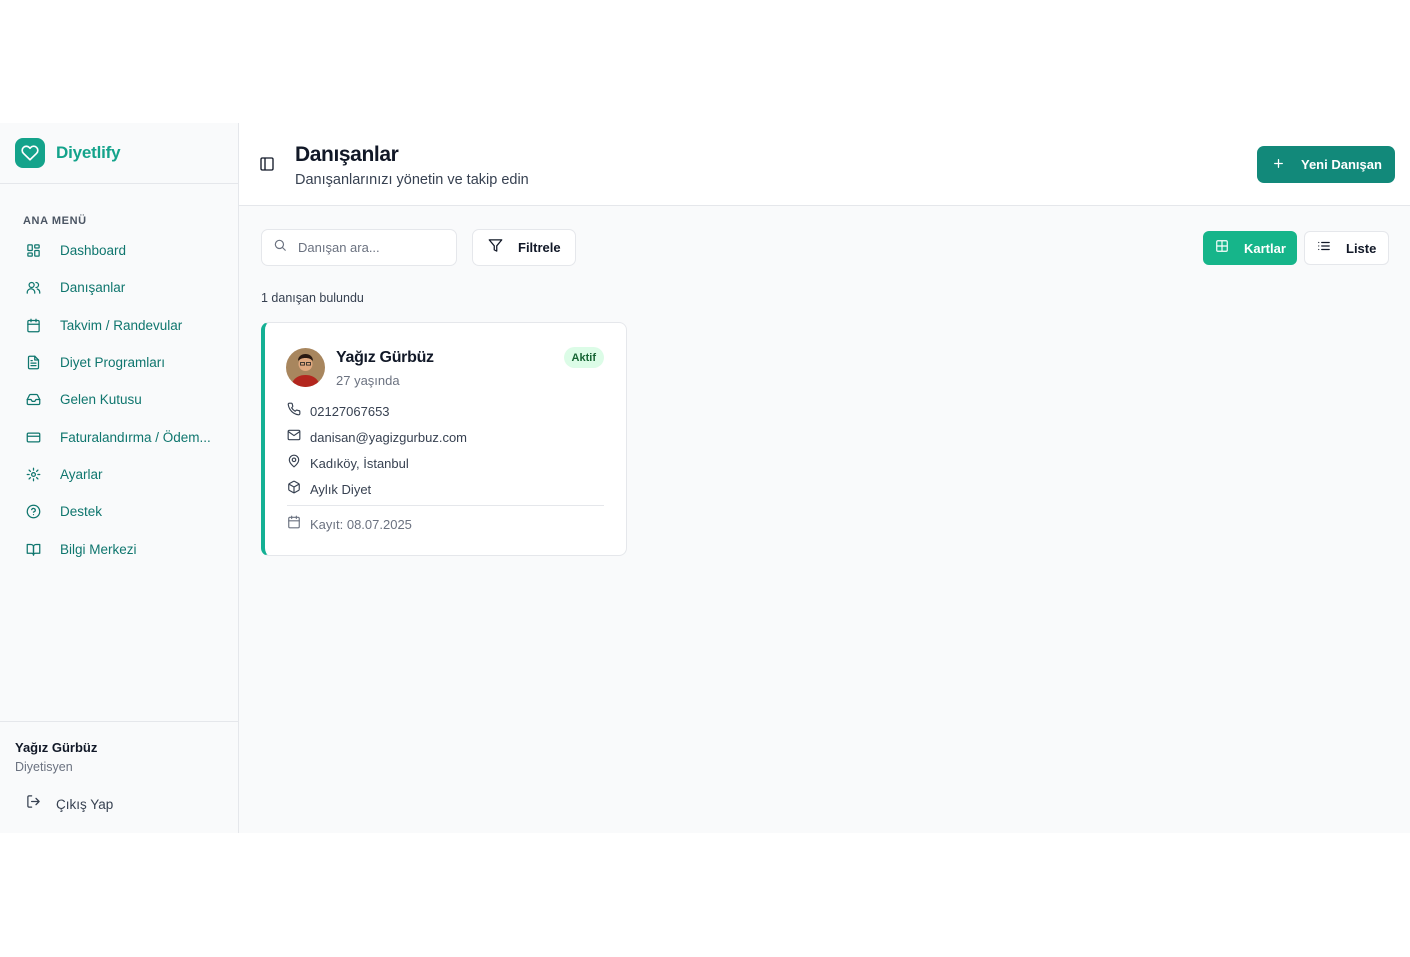  What do you see at coordinates (445, 505) in the screenshot?
I see `card-divider` at bounding box center [445, 505].